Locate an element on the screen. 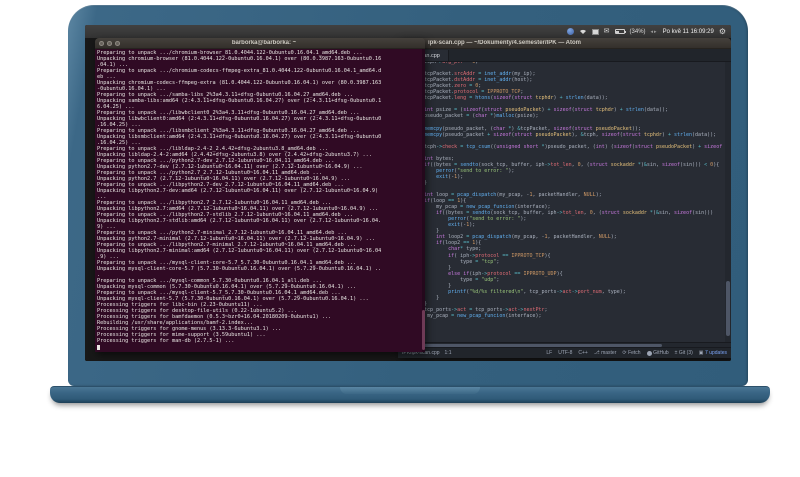 This screenshot has height=477, width=800. indicator-chevrons-icon: ◂▸ is located at coordinates (654, 32).